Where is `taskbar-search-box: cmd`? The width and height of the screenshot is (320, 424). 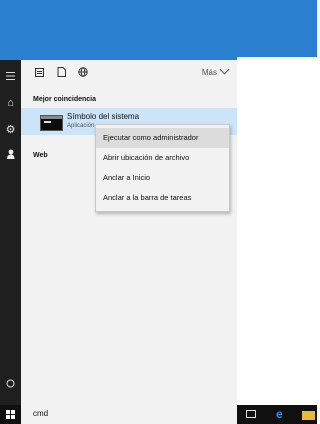 taskbar-search-box: cmd is located at coordinates (129, 414).